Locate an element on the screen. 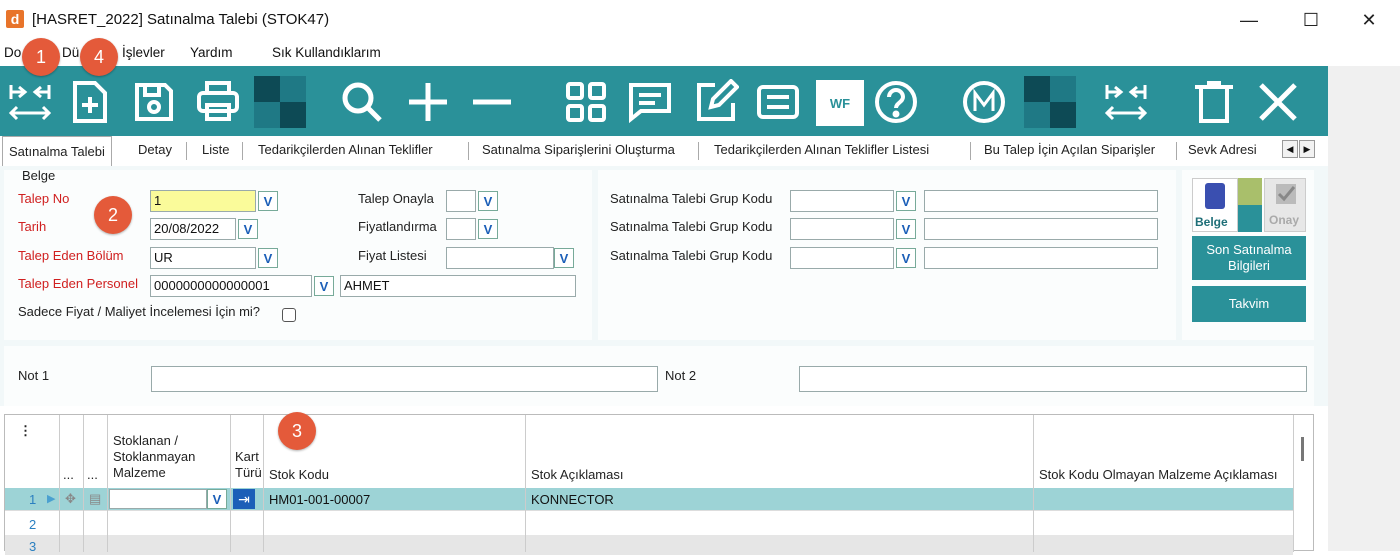 The image size is (1400, 555). fiyatlandirma-dropdown: V is located at coordinates (488, 229).